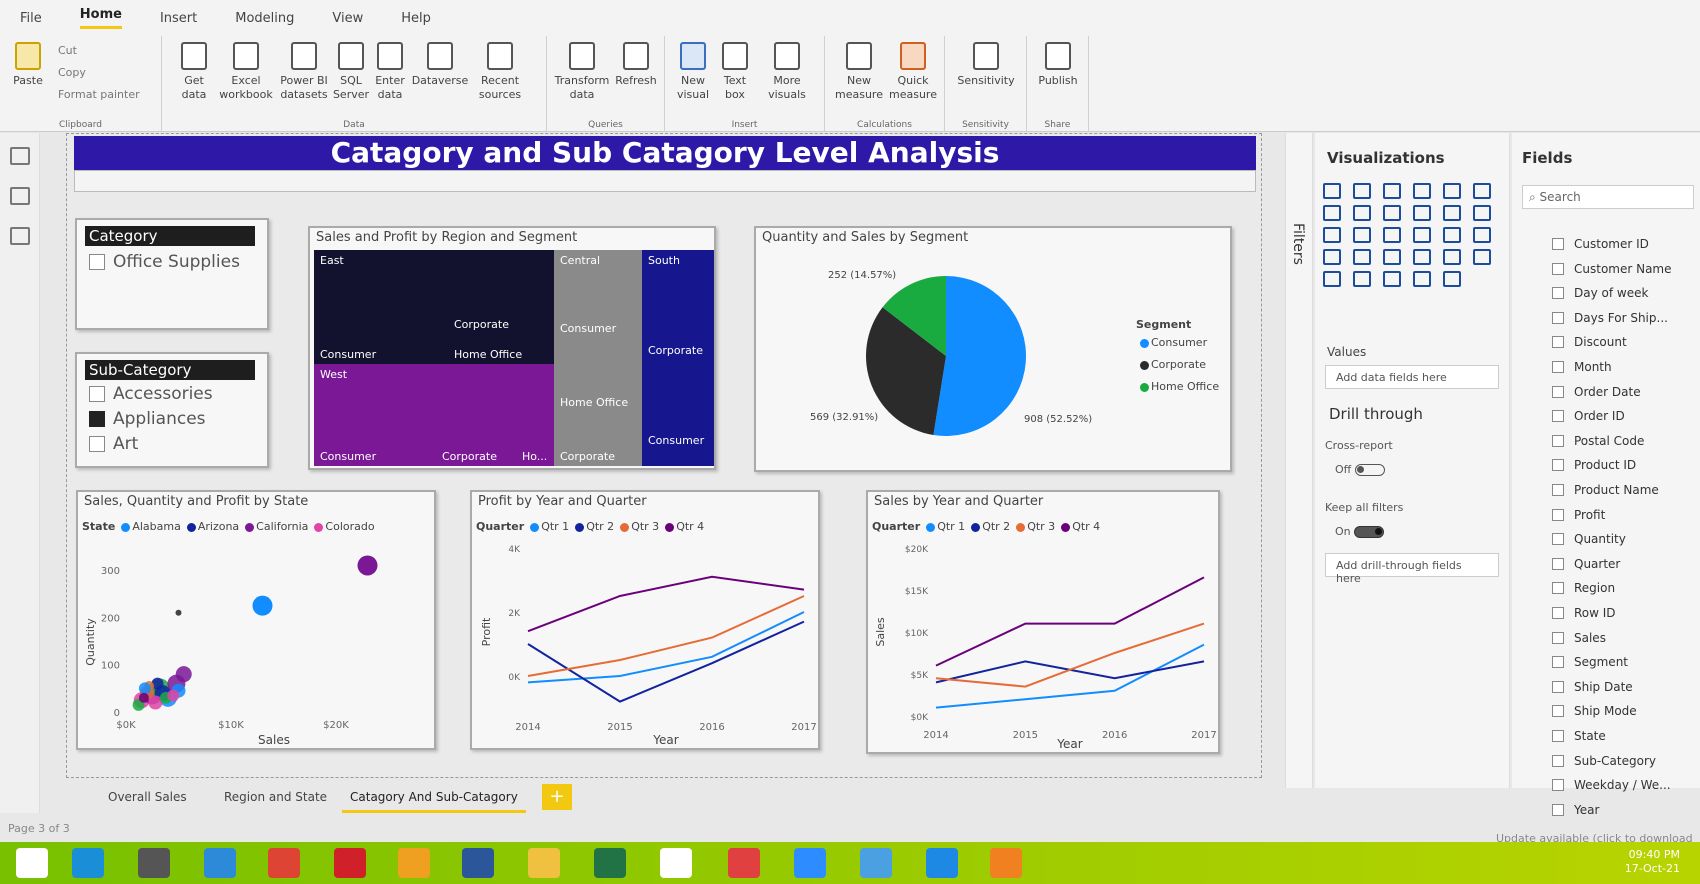 Image resolution: width=1700 pixels, height=884 pixels. I want to click on field-item: Day of week, so click(1626, 293).